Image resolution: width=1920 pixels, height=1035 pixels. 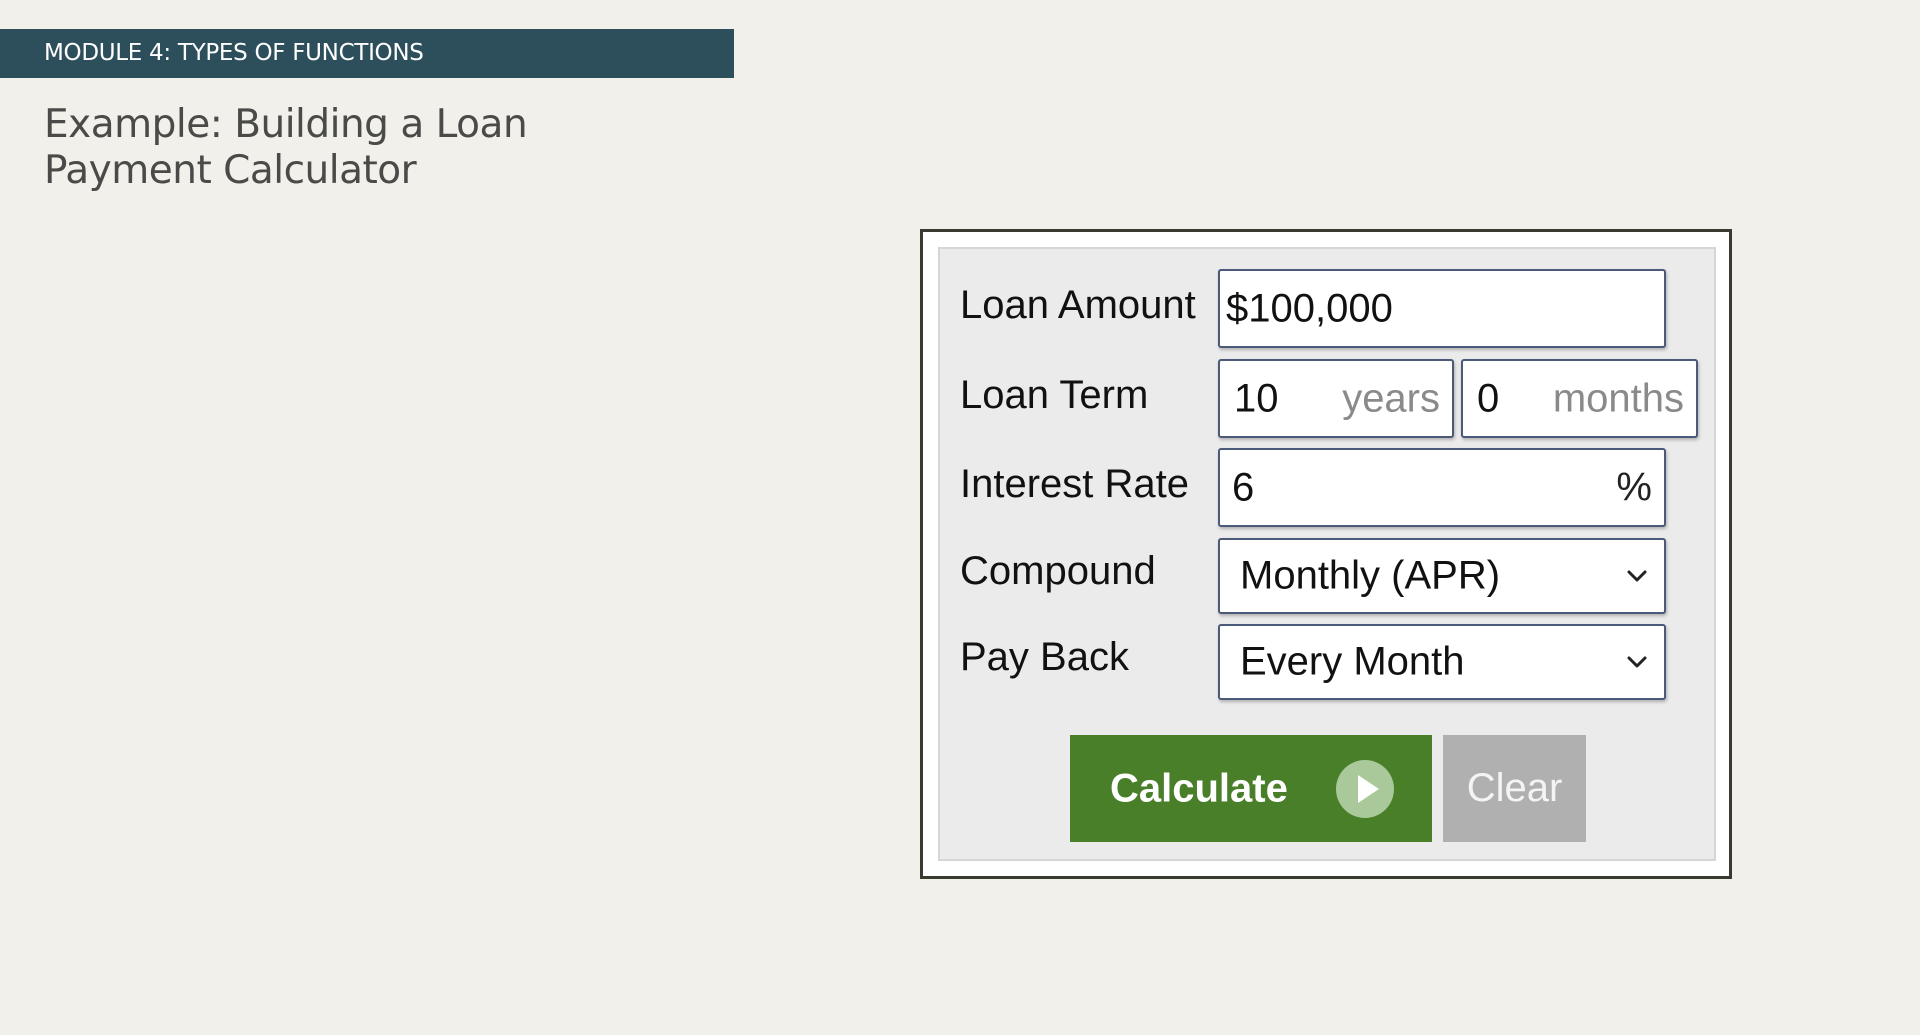 I want to click on compound-select: Monthly (APR), so click(x=1442, y=576).